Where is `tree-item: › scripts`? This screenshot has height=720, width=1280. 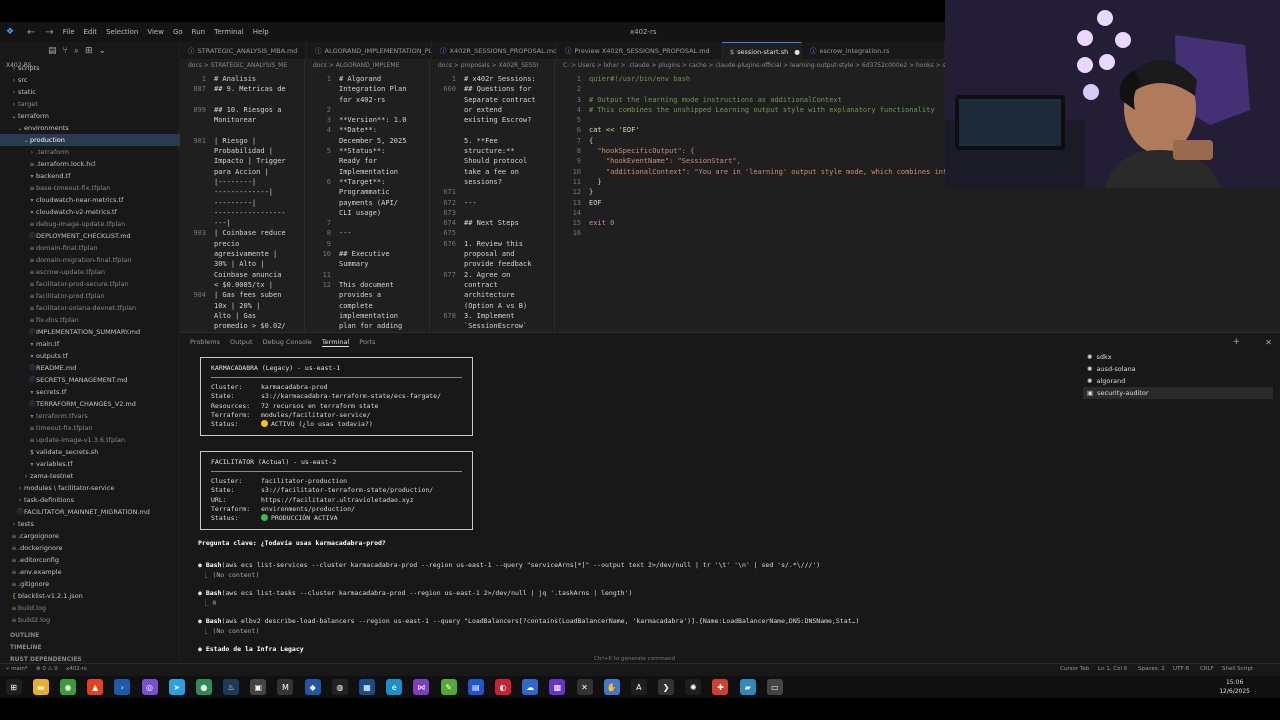 tree-item: › scripts is located at coordinates (90, 68).